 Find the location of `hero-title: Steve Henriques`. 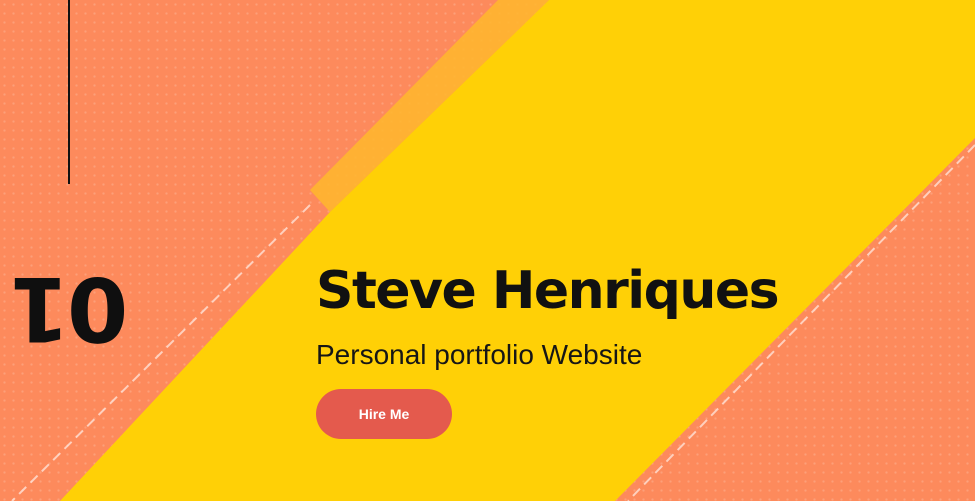

hero-title: Steve Henriques is located at coordinates (548, 291).